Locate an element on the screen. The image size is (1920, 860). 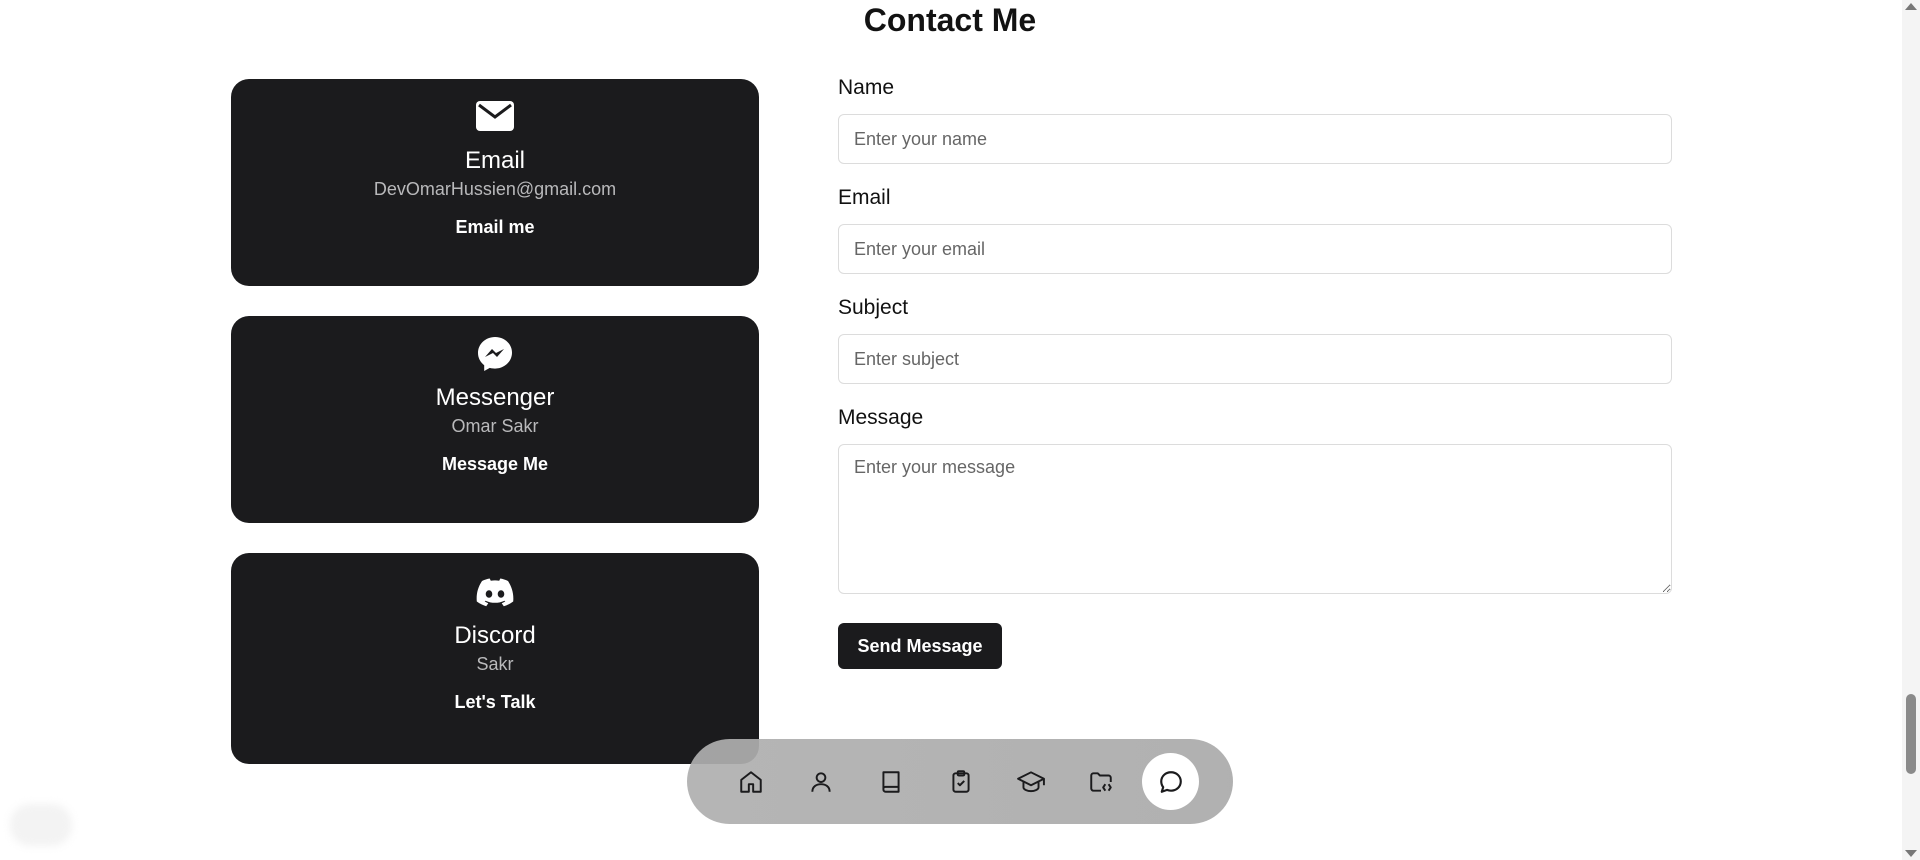
scroll-thumb is located at coordinates (1911, 734).